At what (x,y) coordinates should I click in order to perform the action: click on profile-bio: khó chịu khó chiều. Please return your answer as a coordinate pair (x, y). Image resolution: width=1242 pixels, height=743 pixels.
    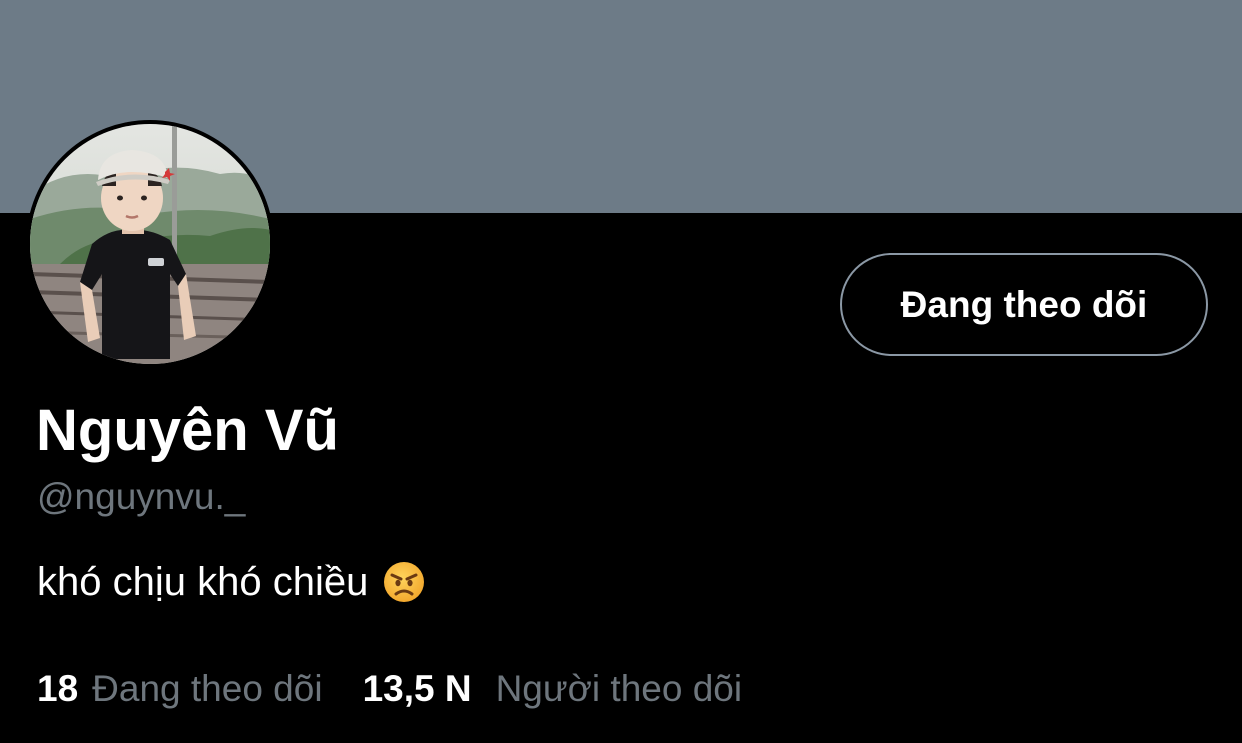
    Looking at the image, I should click on (231, 582).